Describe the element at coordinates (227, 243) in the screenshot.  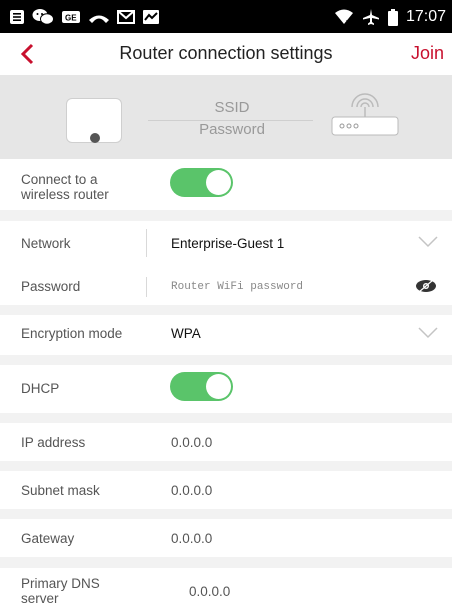
I see `network-select: Enterprise-Guest 1` at that location.